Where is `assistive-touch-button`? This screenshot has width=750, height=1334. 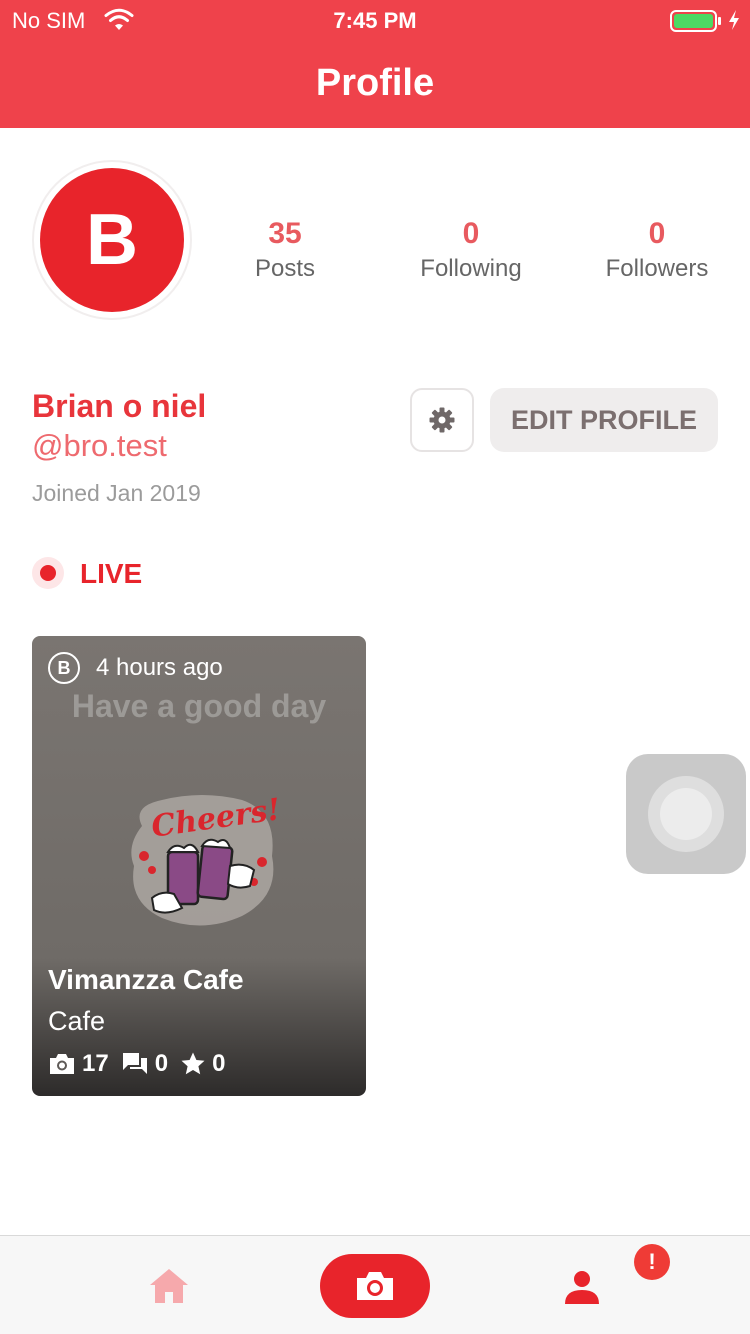 assistive-touch-button is located at coordinates (686, 814).